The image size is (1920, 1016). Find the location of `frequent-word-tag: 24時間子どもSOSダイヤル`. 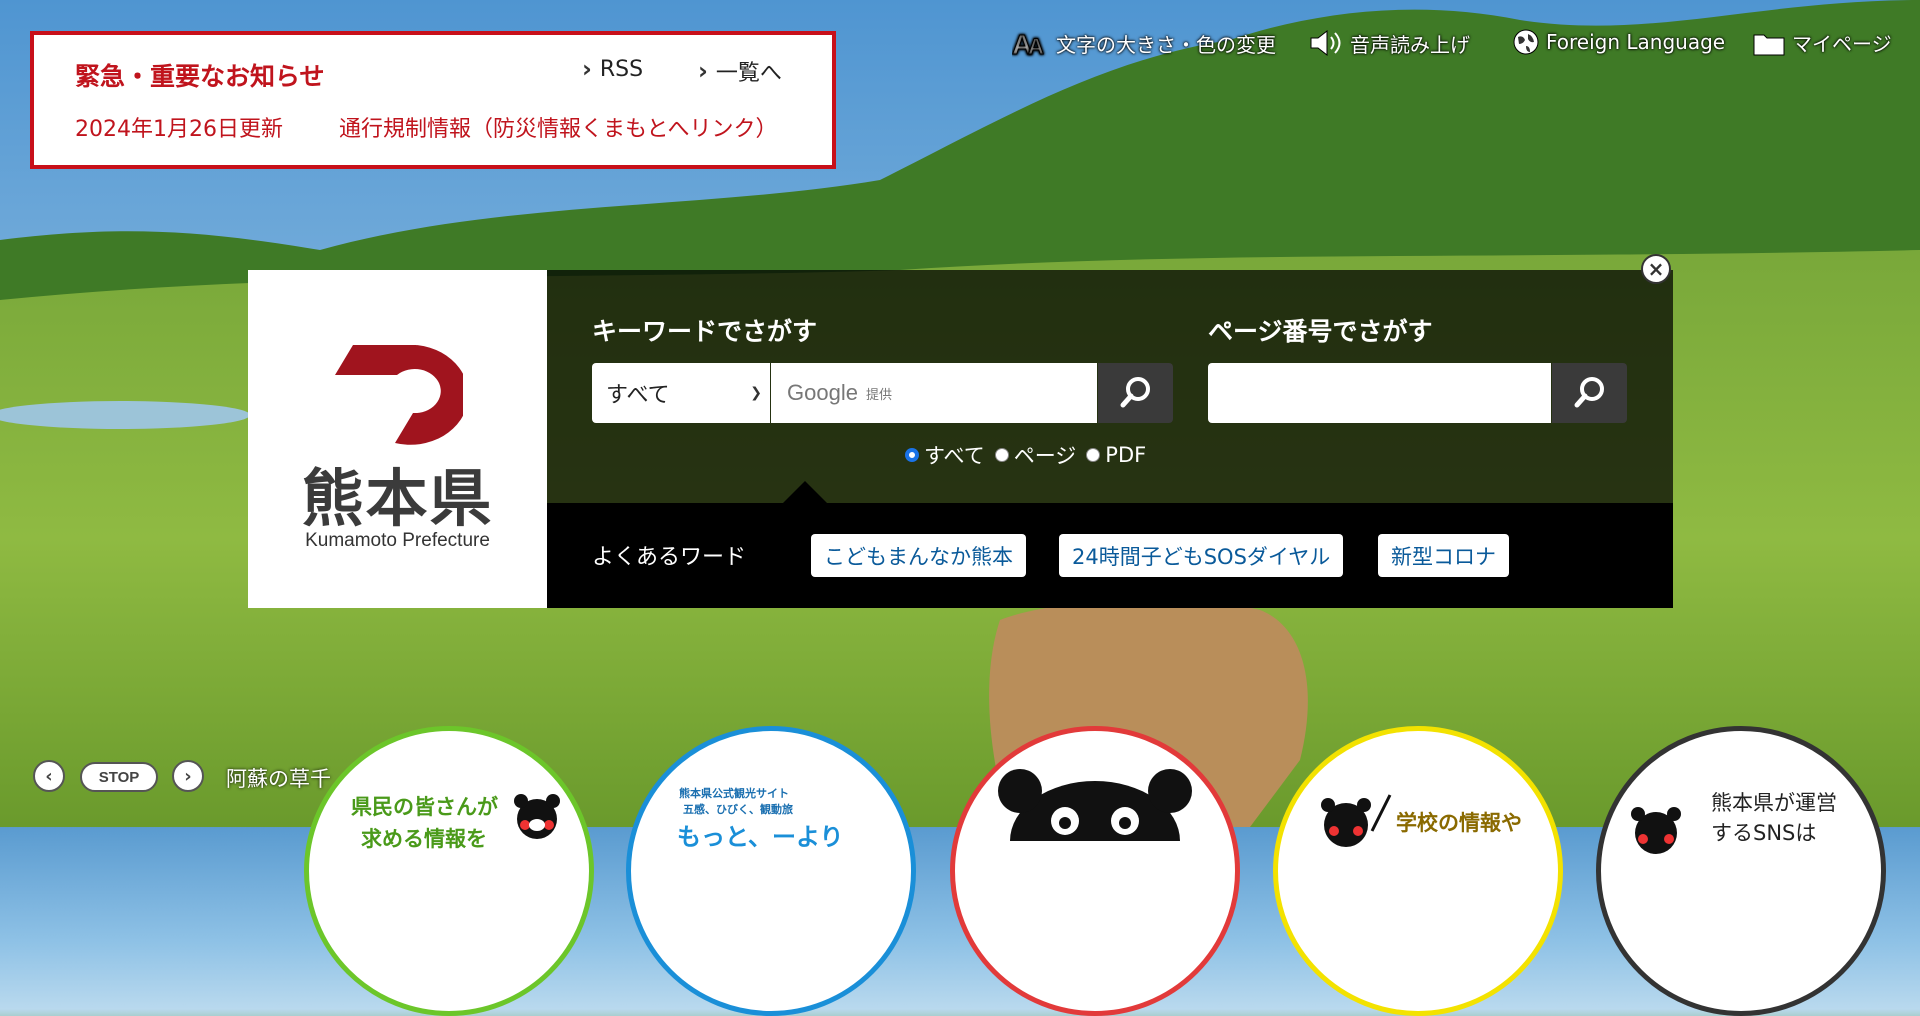

frequent-word-tag: 24時間子どもSOSダイヤル is located at coordinates (1201, 555).